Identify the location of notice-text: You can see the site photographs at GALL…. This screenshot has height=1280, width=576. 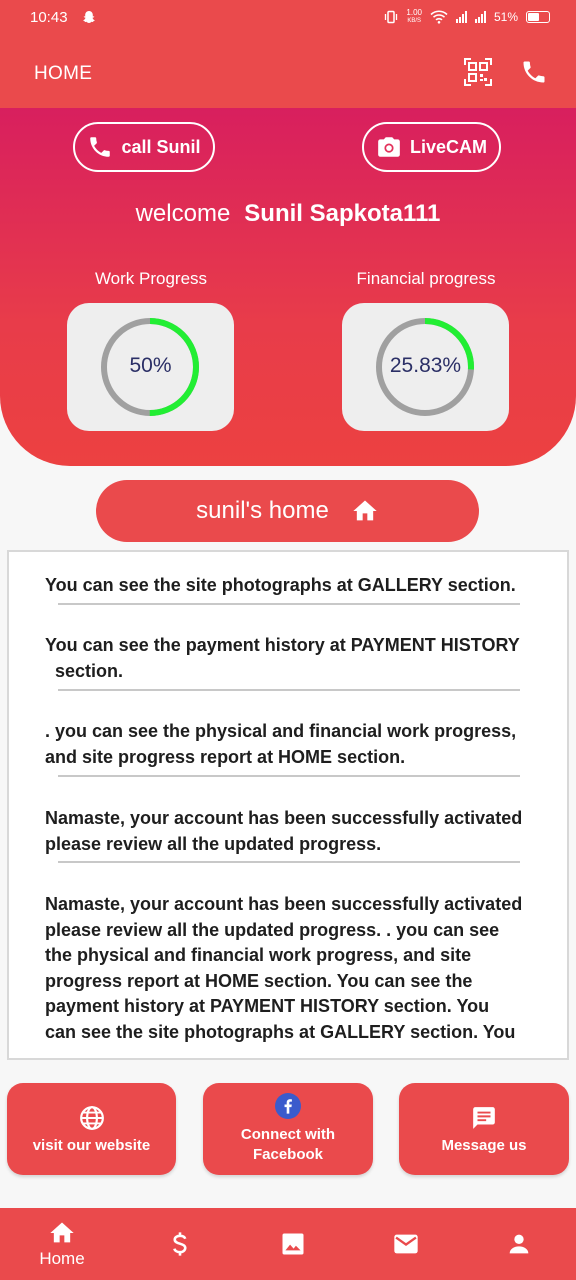
(280, 585).